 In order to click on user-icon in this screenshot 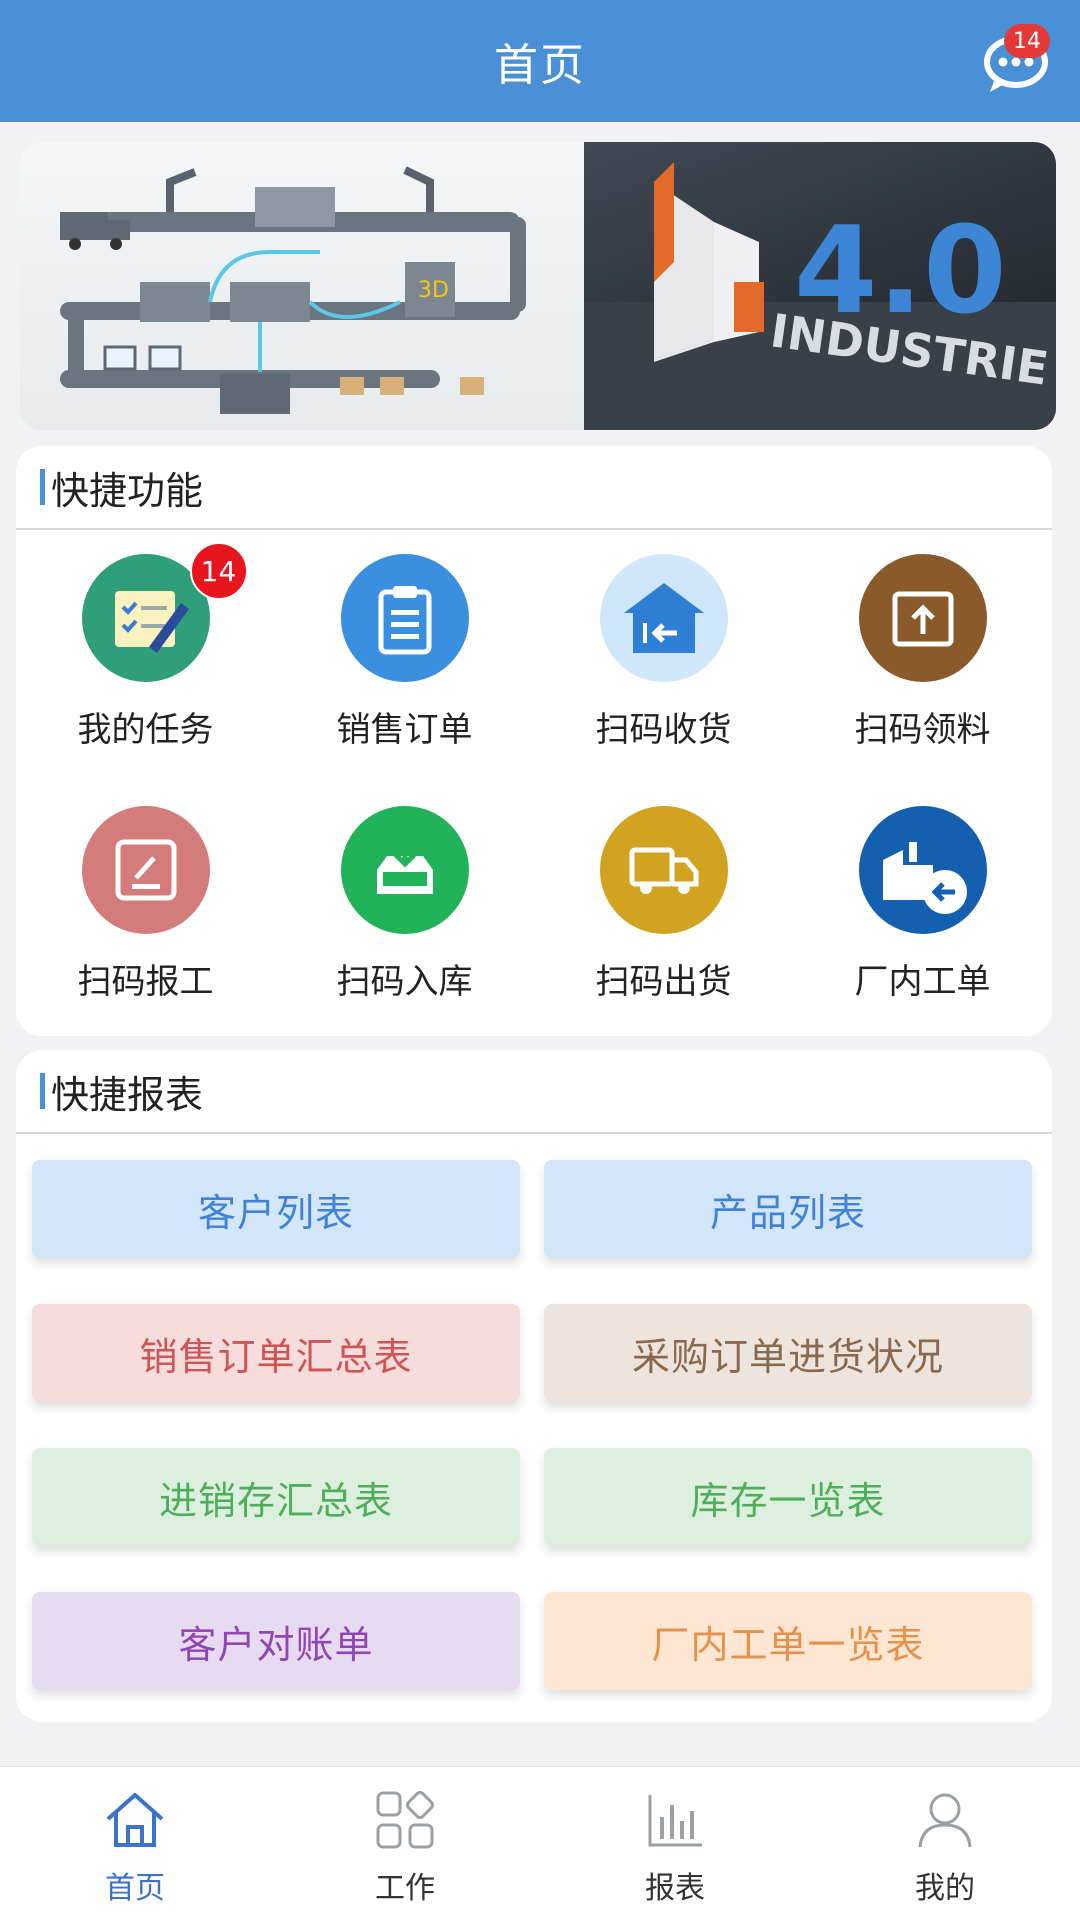, I will do `click(945, 1820)`.